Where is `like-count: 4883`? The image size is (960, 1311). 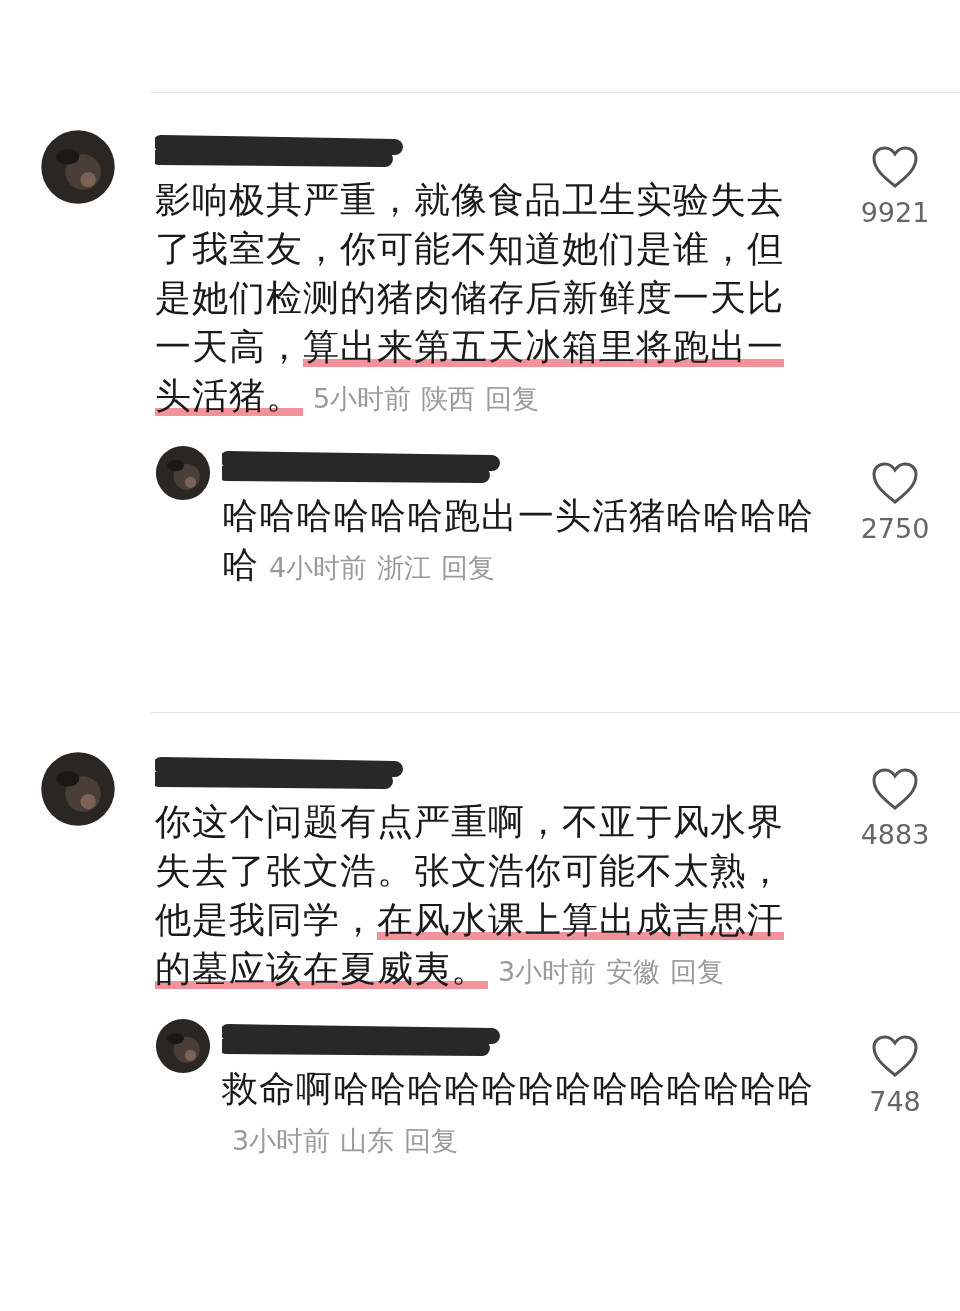 like-count: 4883 is located at coordinates (895, 835).